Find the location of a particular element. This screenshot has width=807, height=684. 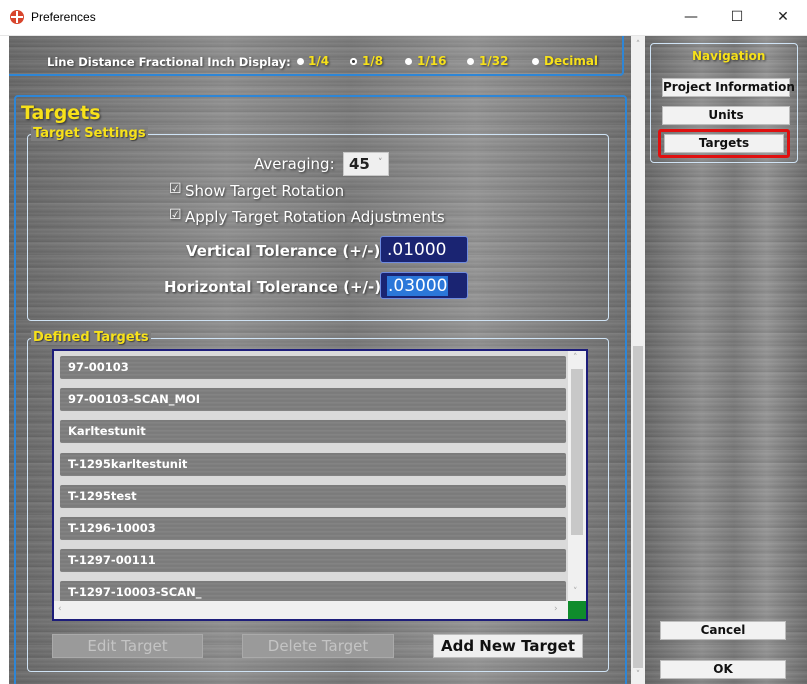

add-target-button: Add New Target is located at coordinates (508, 646).